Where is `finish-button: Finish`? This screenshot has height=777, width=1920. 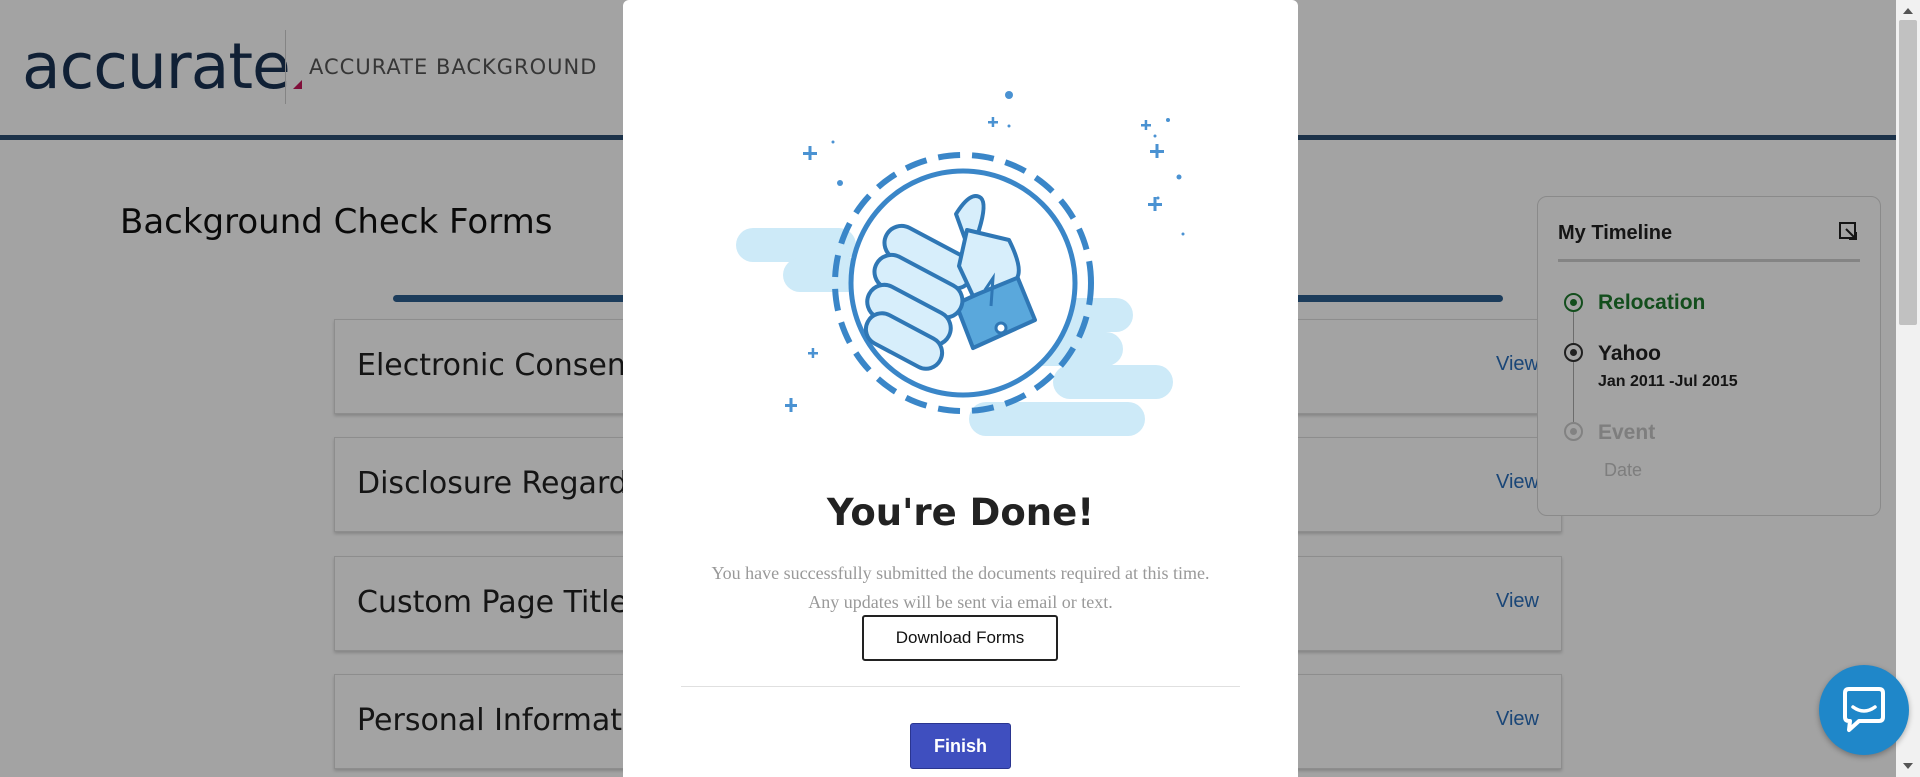
finish-button: Finish is located at coordinates (960, 746).